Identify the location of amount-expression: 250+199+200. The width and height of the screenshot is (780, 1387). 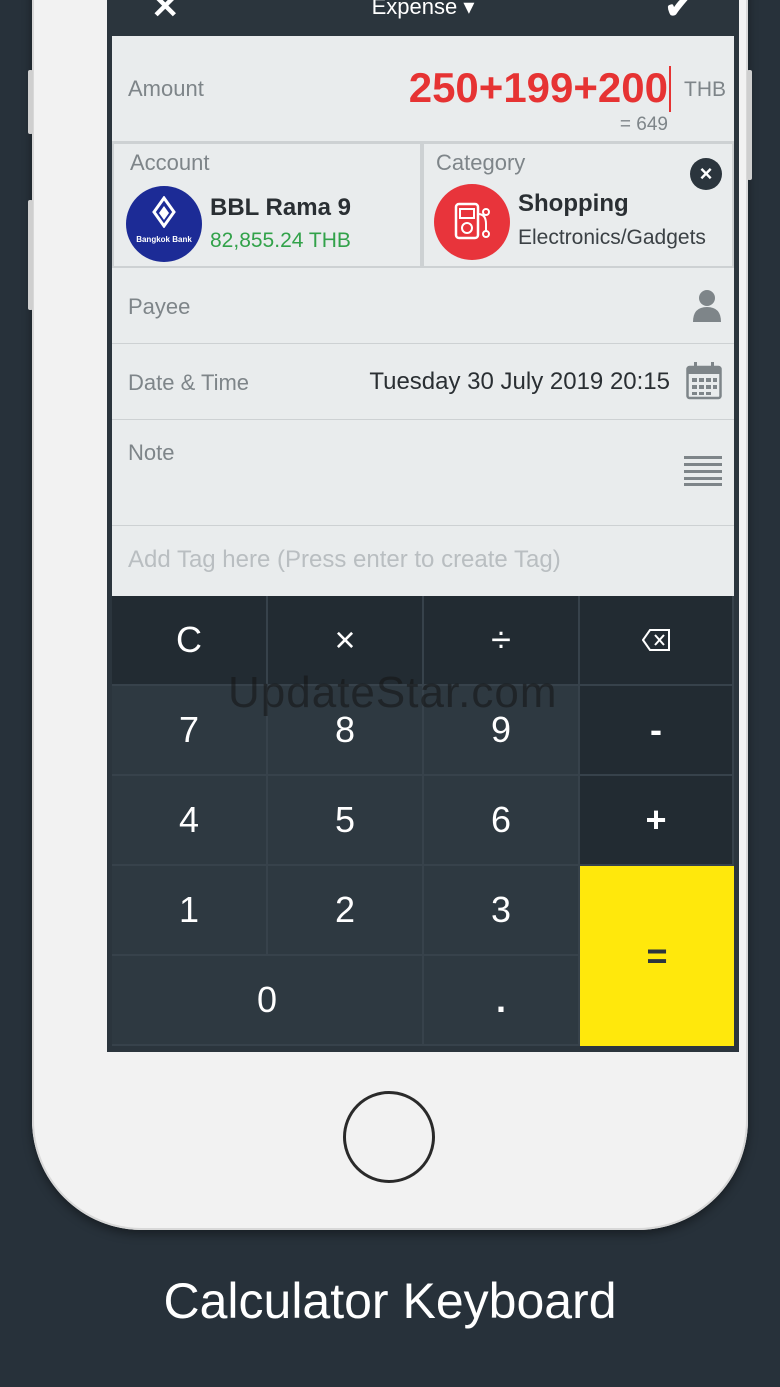
(538, 88).